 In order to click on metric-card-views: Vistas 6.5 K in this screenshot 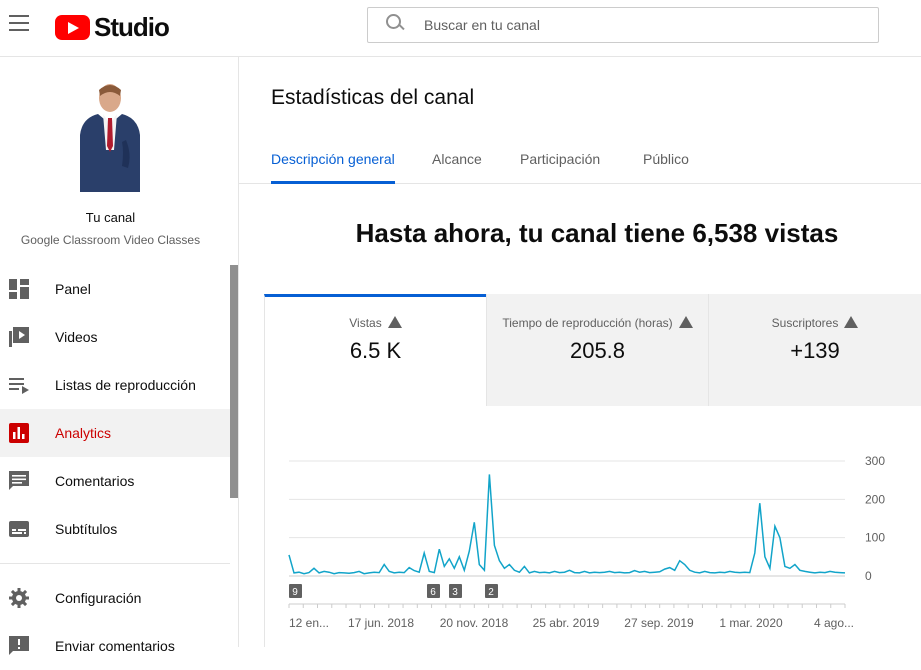, I will do `click(375, 350)`.